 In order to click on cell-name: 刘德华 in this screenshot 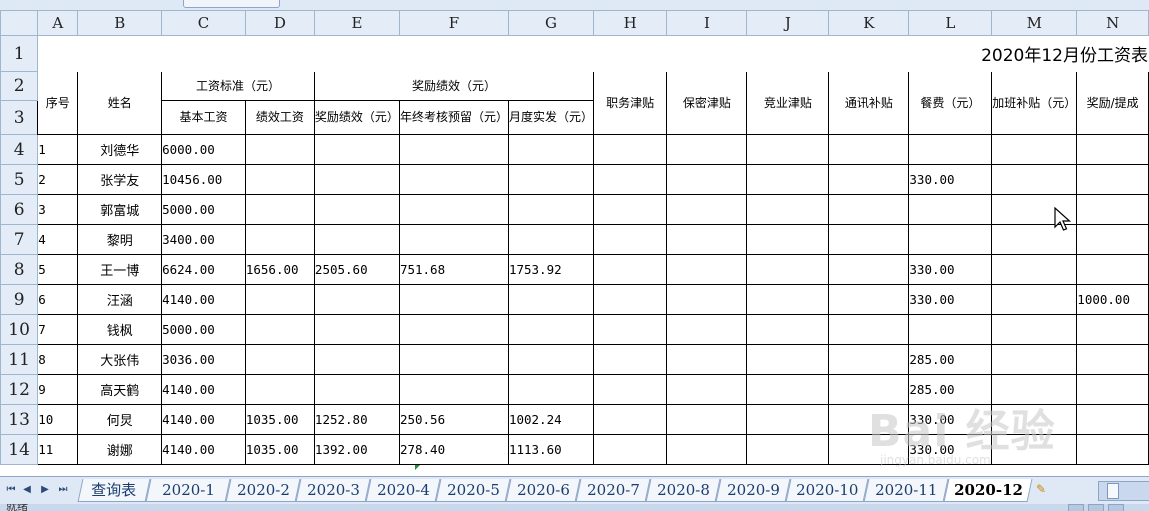, I will do `click(120, 149)`.